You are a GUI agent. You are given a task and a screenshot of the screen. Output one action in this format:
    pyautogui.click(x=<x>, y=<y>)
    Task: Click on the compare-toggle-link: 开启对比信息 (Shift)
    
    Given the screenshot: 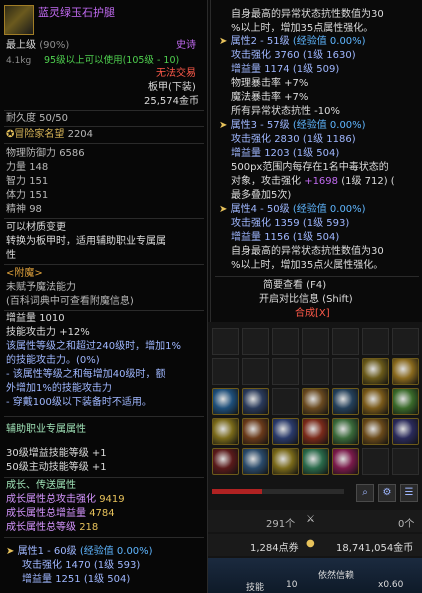 What is the action you would take?
    pyautogui.click(x=306, y=300)
    